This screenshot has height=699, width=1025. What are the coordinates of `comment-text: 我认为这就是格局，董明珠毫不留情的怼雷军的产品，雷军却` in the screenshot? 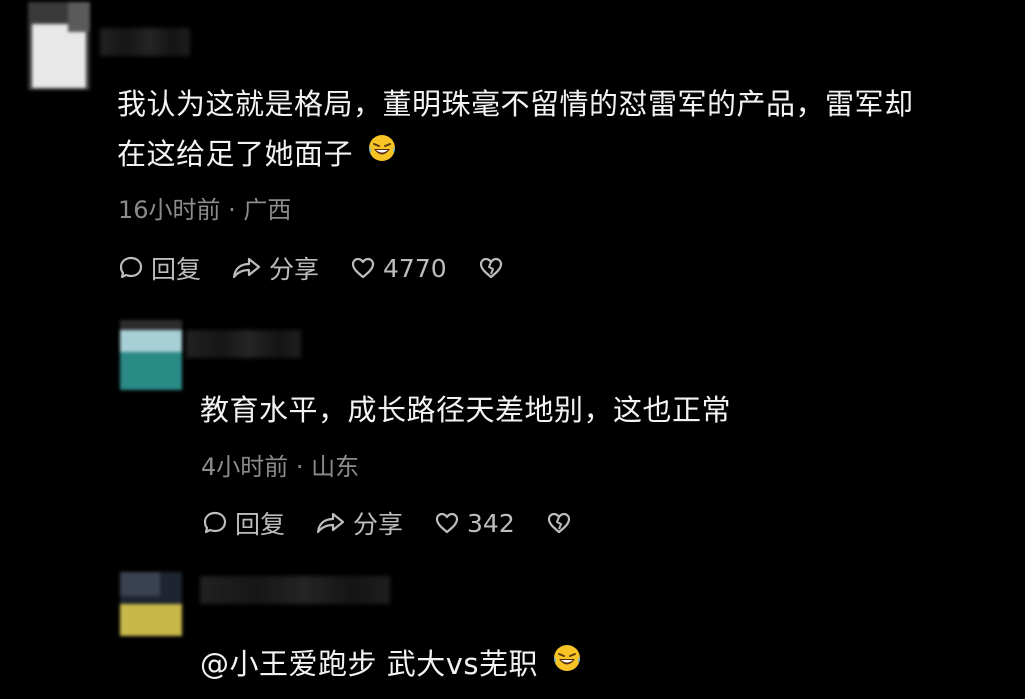 It's located at (515, 104).